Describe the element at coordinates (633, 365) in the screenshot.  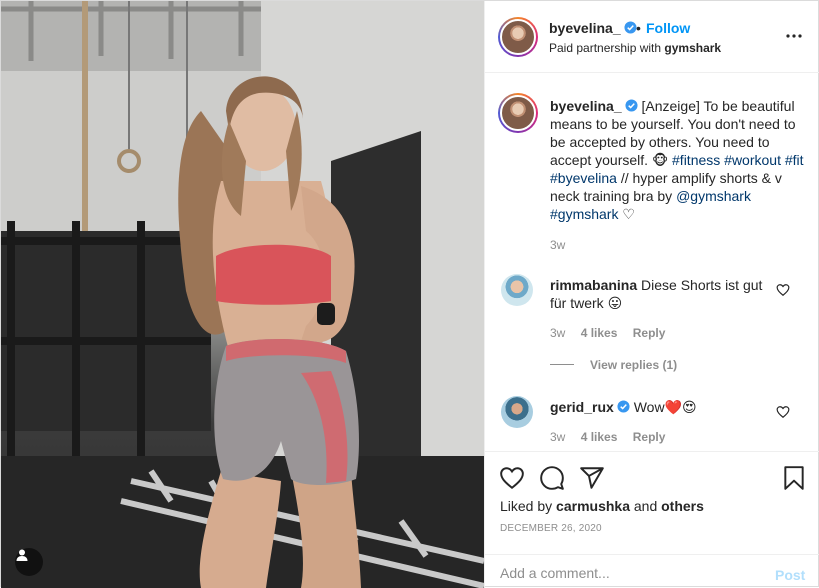
I see `view-replies-label: View replies (1)` at that location.